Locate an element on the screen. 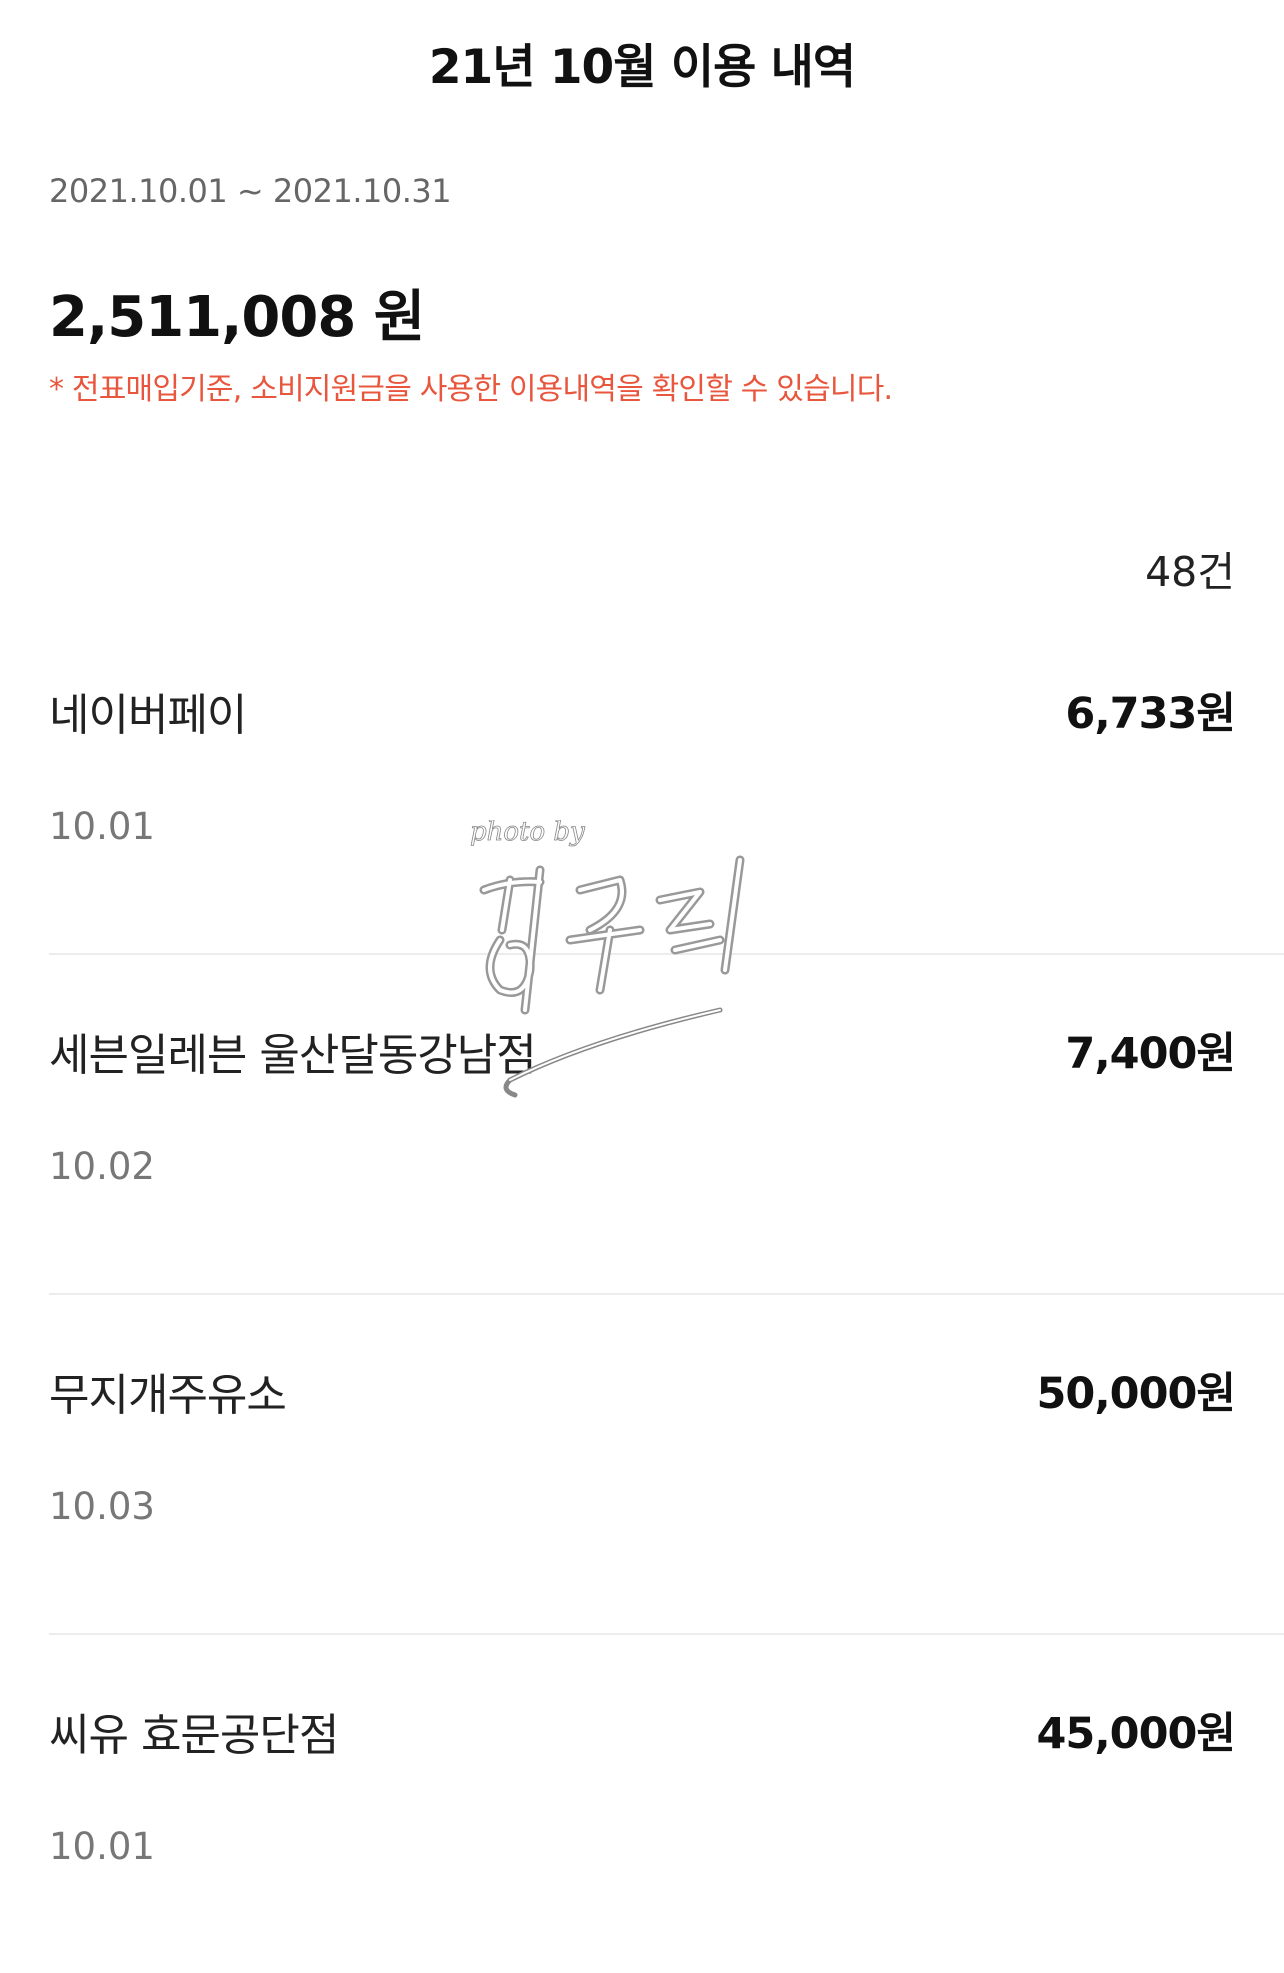 This screenshot has width=1284, height=1973. transaction-amount: 6,733원 is located at coordinates (1150, 714).